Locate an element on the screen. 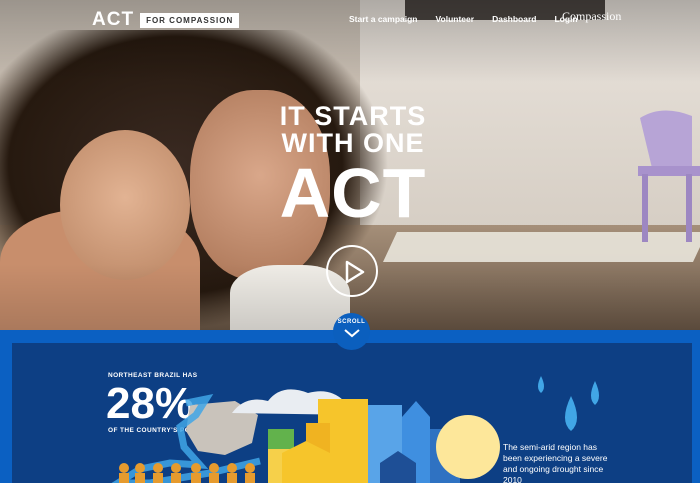 This screenshot has height=483, width=700. nav-dashboard: Dashboard is located at coordinates (514, 19).